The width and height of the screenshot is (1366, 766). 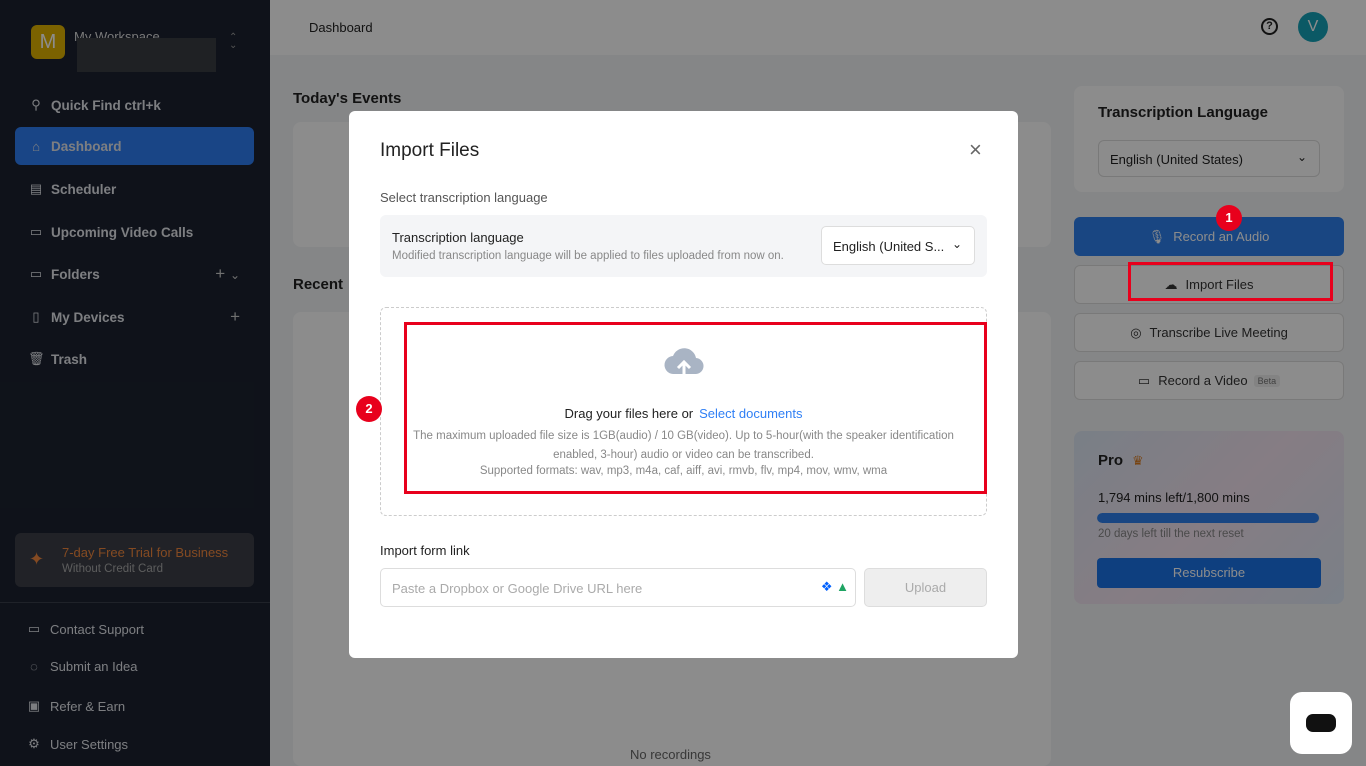 I want to click on close-icon: ×, so click(x=975, y=150).